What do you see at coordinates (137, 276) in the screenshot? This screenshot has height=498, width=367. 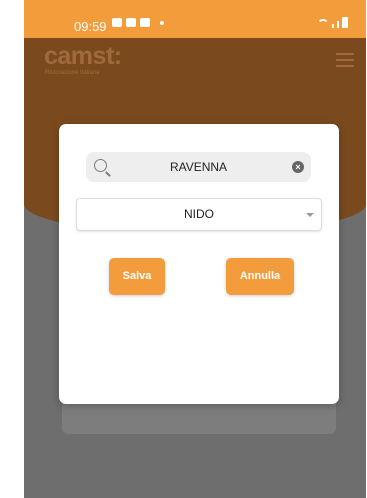 I see `save-button: Salva` at bounding box center [137, 276].